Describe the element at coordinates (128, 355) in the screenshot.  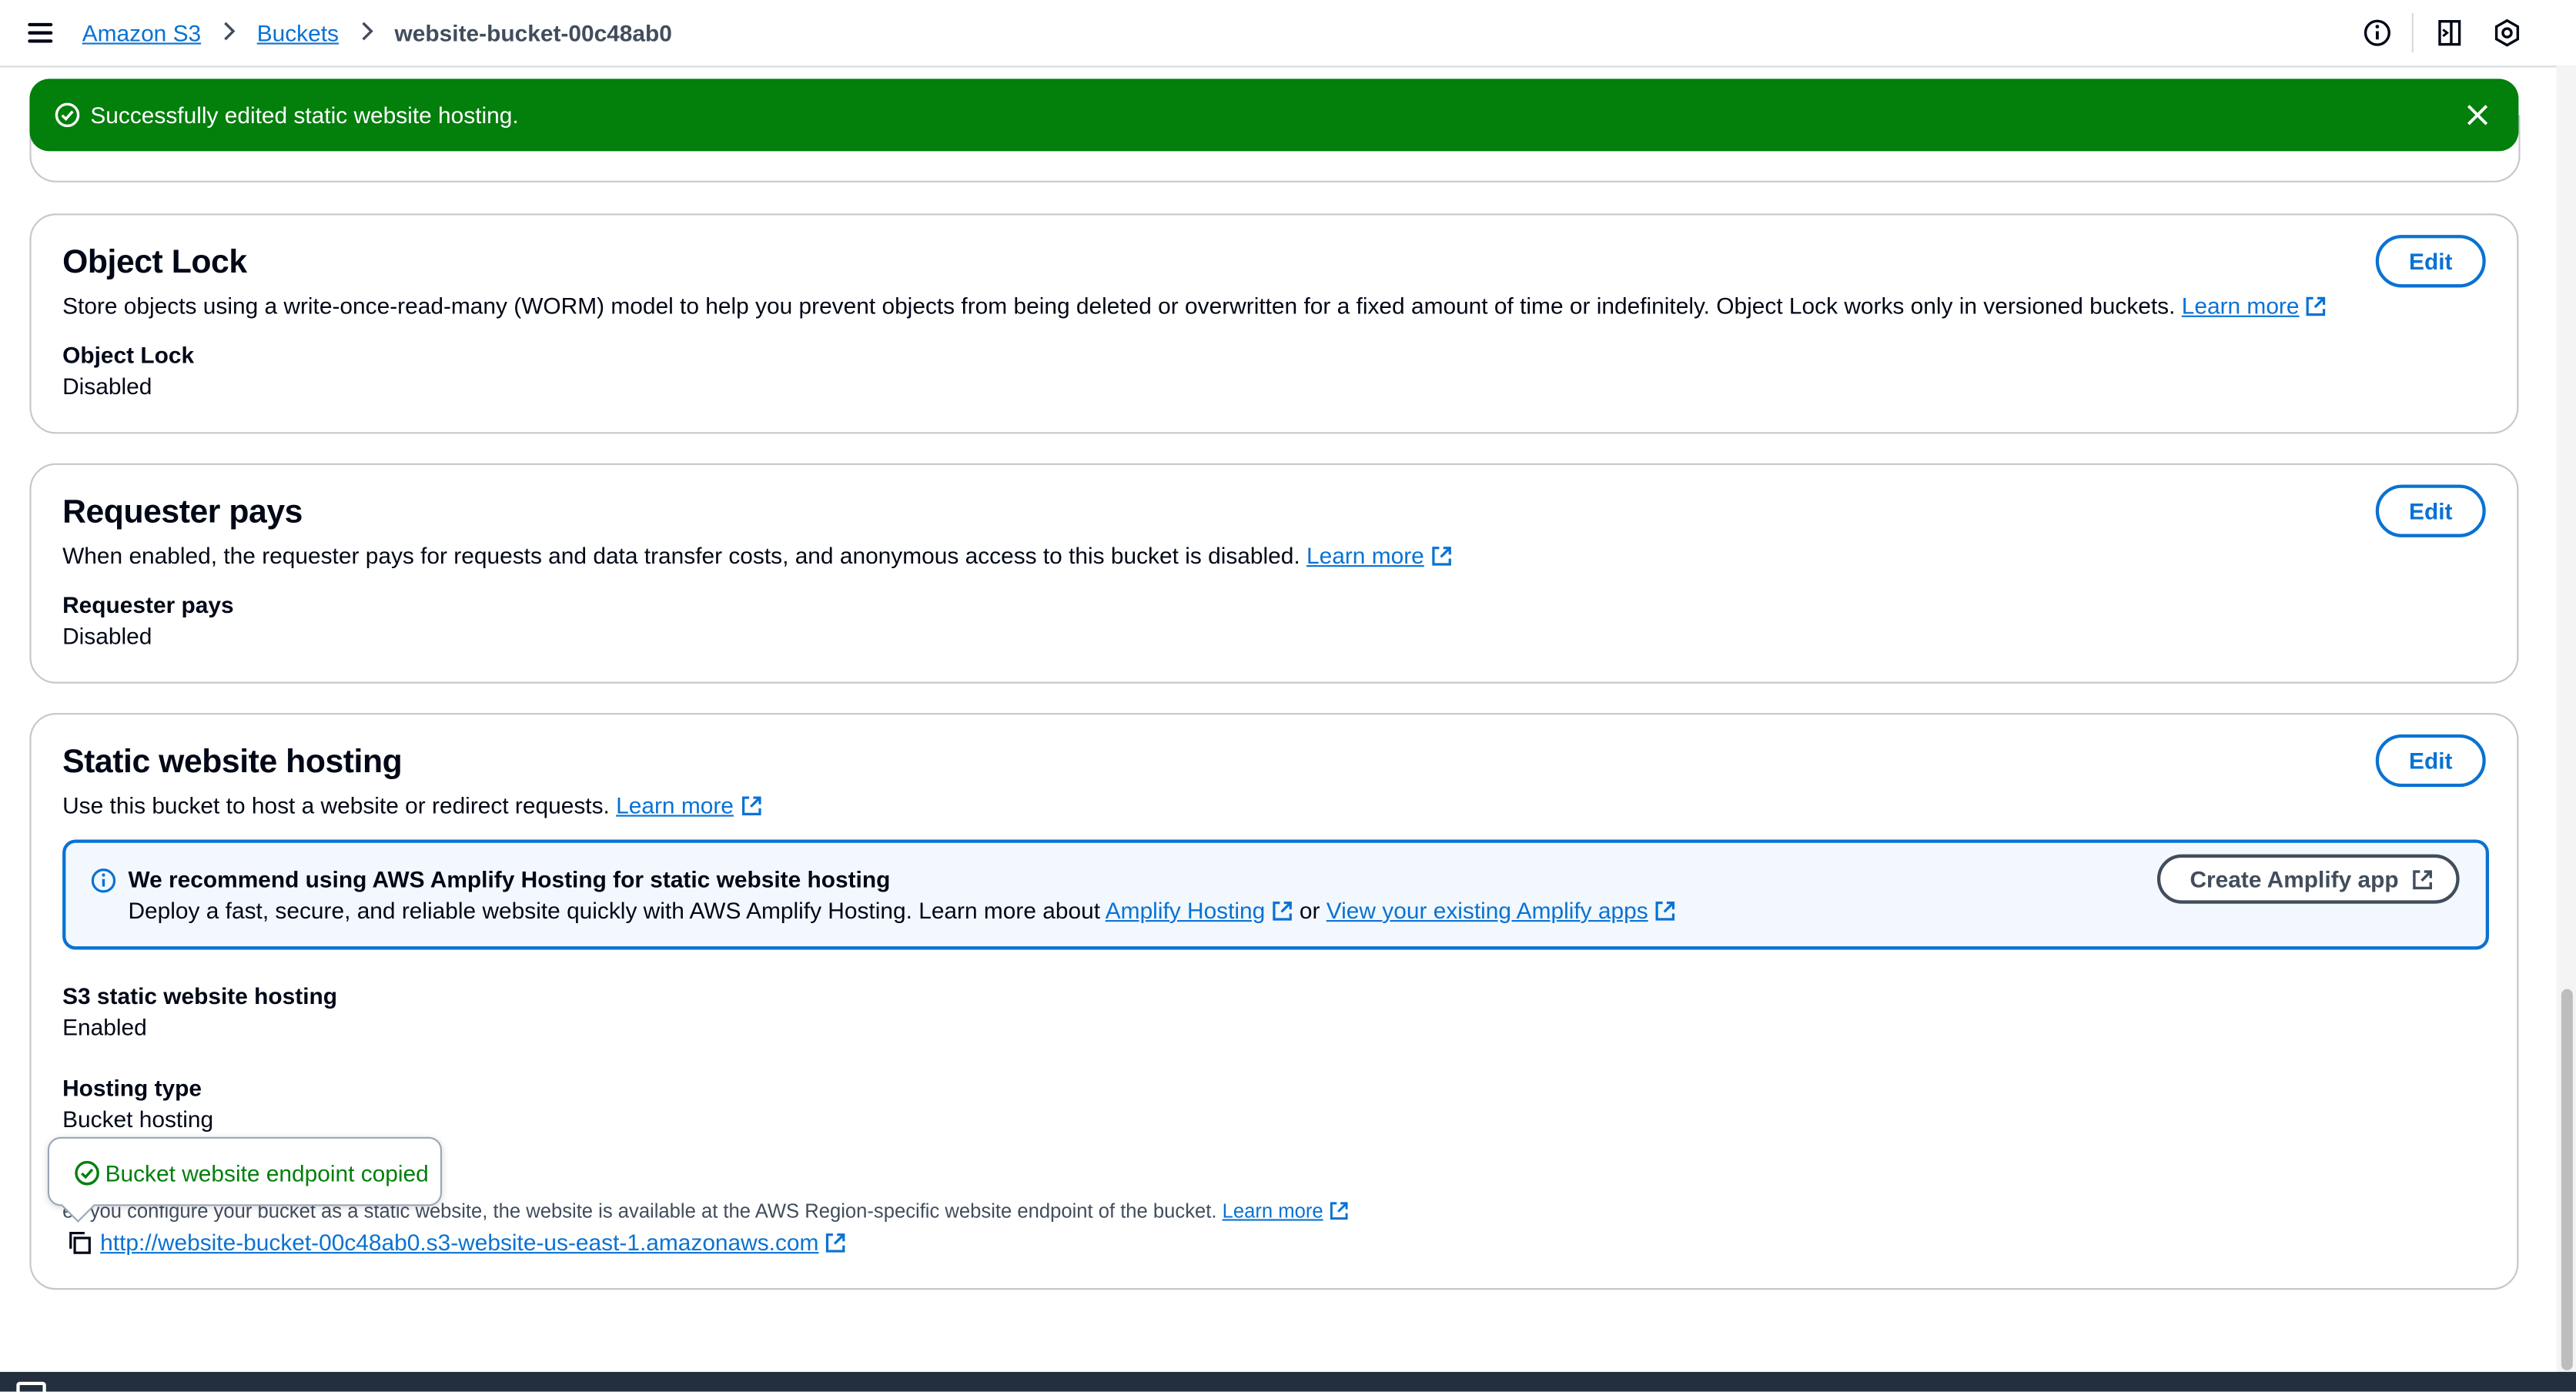
I see `object-lock-field-label: Object Lock` at that location.